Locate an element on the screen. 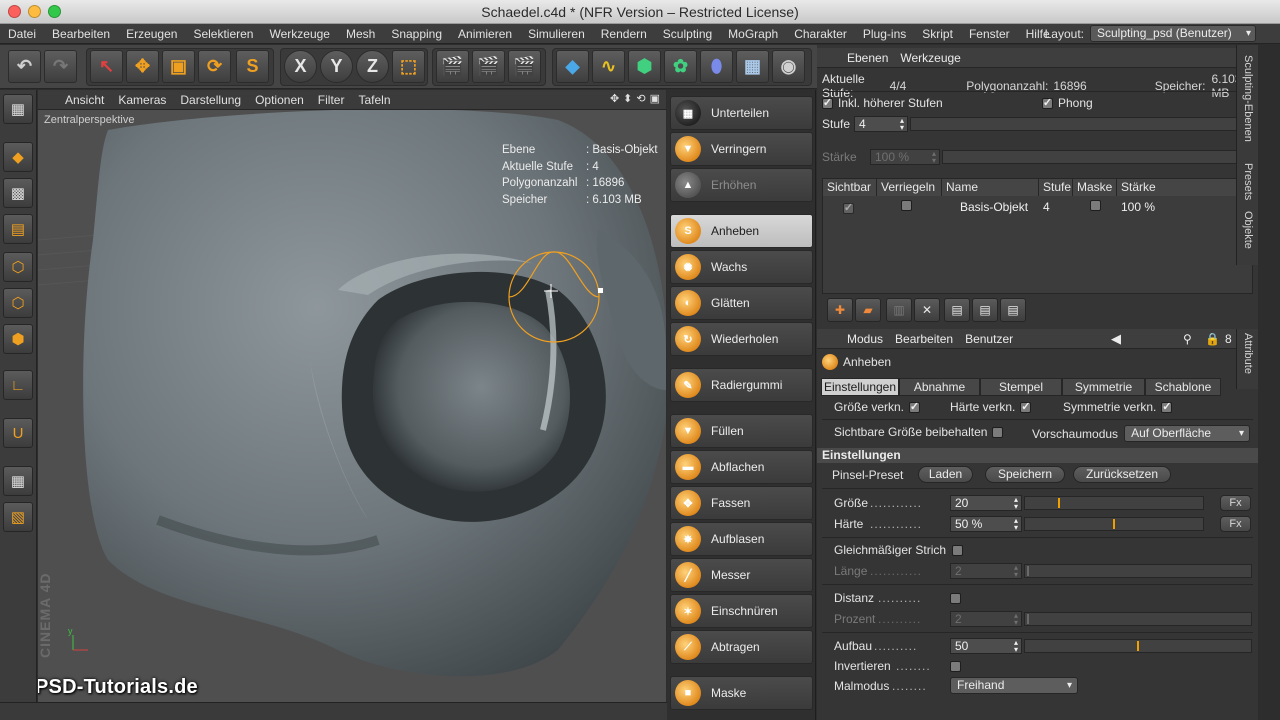 The width and height of the screenshot is (1280, 720). keep-size-checkbox is located at coordinates (998, 432).